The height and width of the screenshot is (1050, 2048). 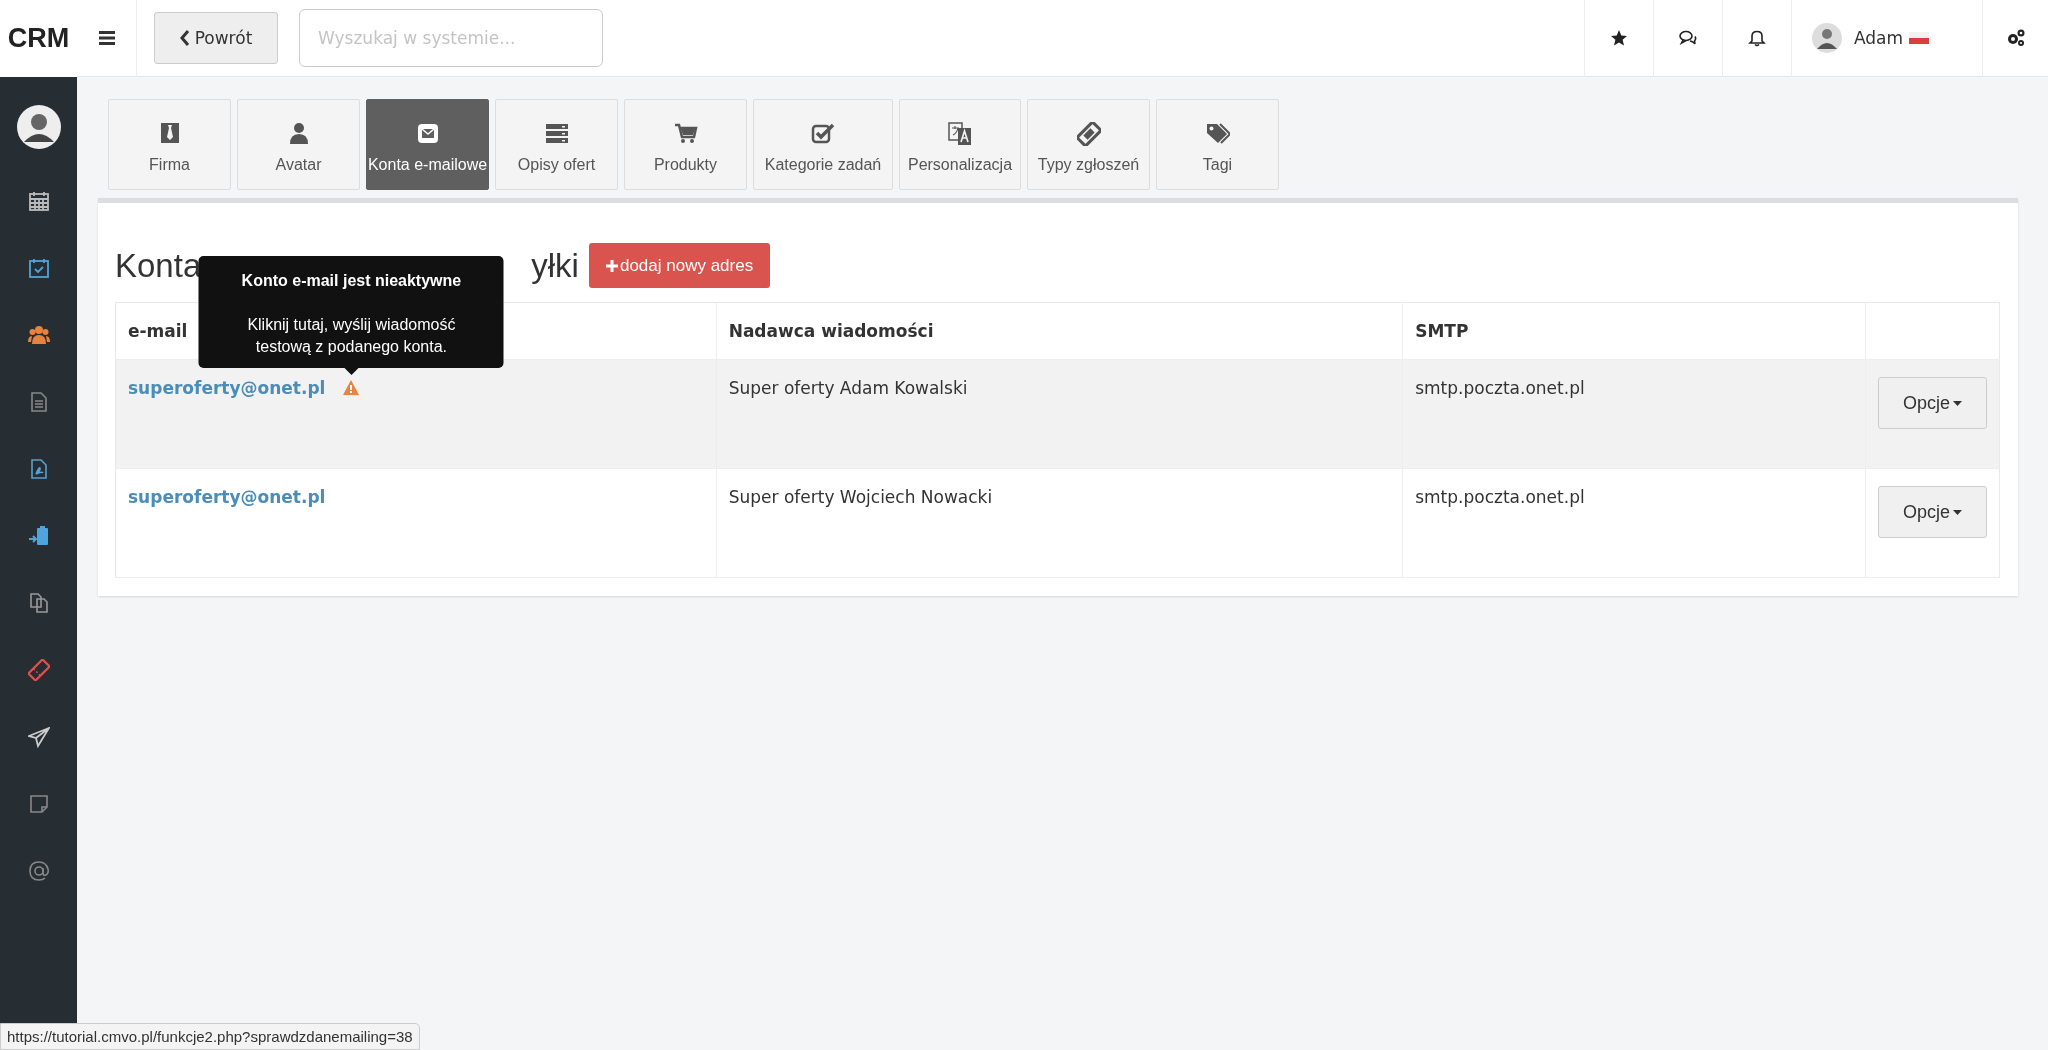 I want to click on star-icon, so click(x=1619, y=38).